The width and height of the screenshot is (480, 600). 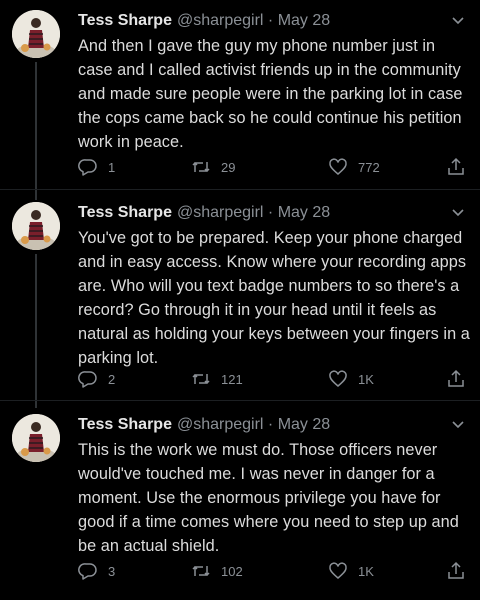 I want to click on reply-count: 1, so click(x=112, y=167).